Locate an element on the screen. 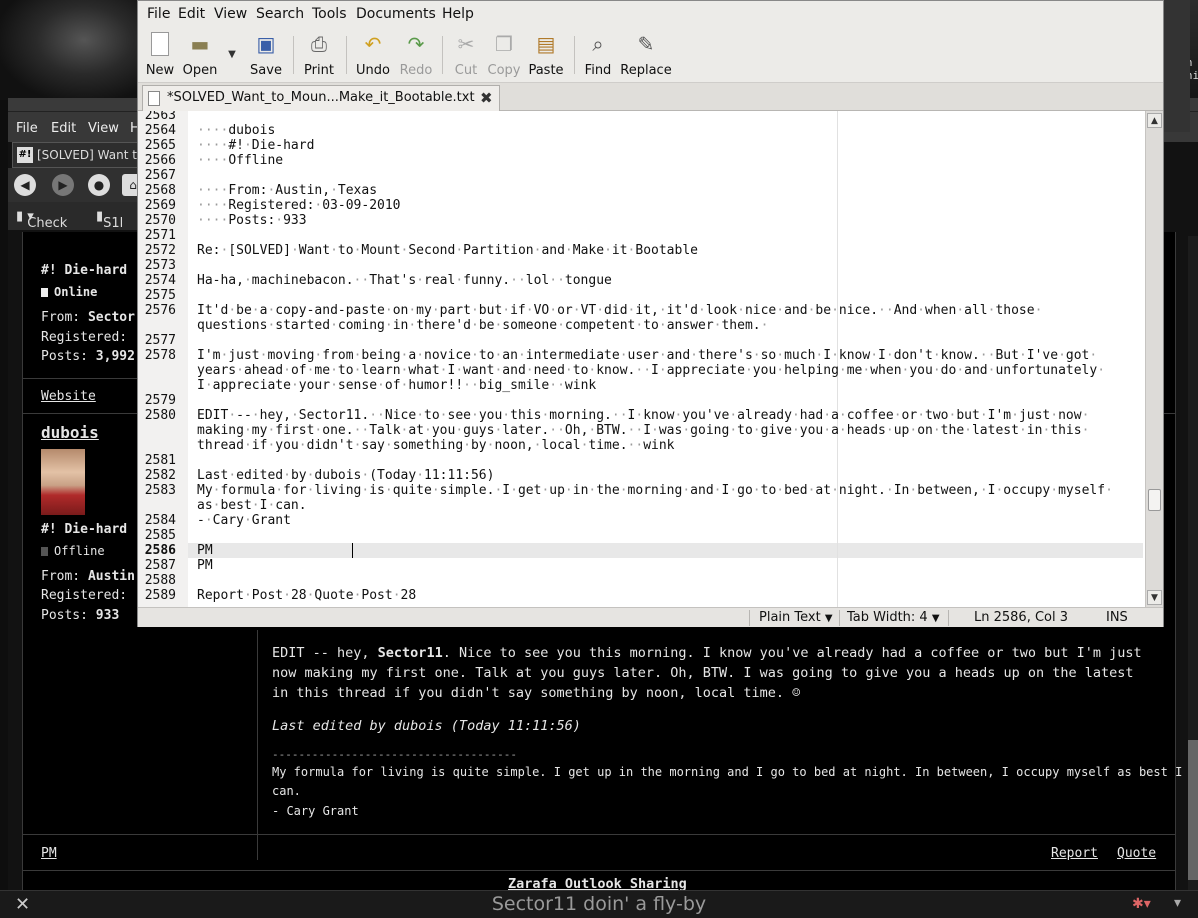 The image size is (1198, 918). tray-app-icon: ✱▾ is located at coordinates (1141, 904).